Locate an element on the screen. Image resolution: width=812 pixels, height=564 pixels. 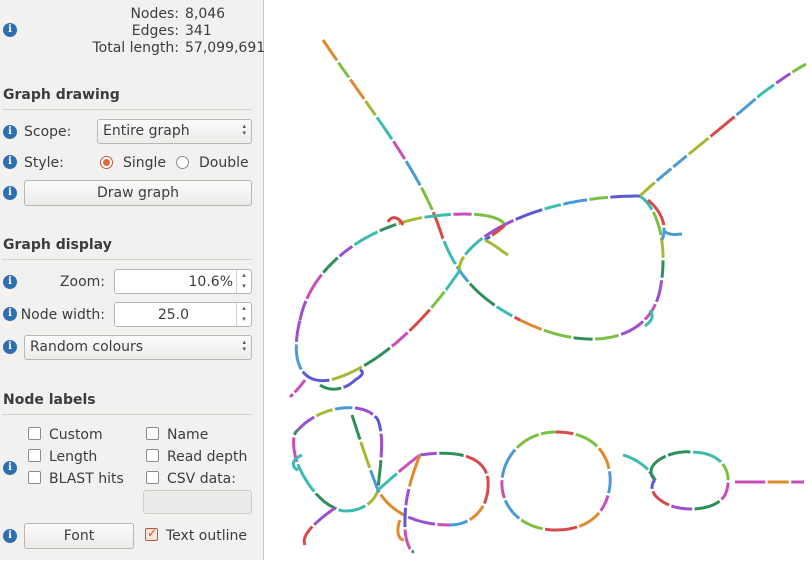
font-button: Font is located at coordinates (79, 536).